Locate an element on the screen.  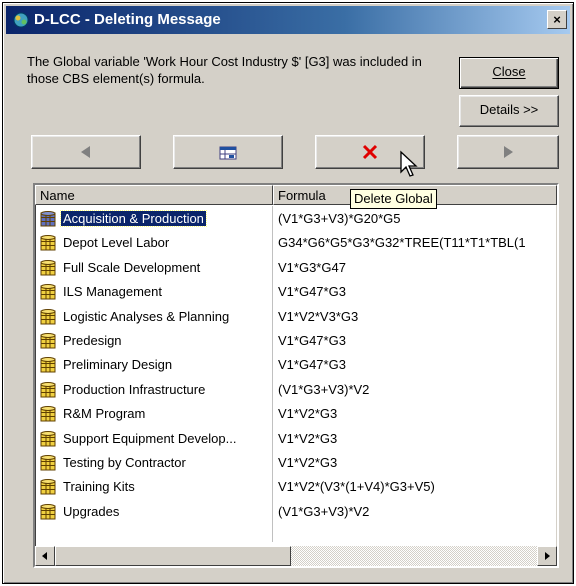
table-row: R&M Program V1*V2*G3 is located at coordinates (295, 414).